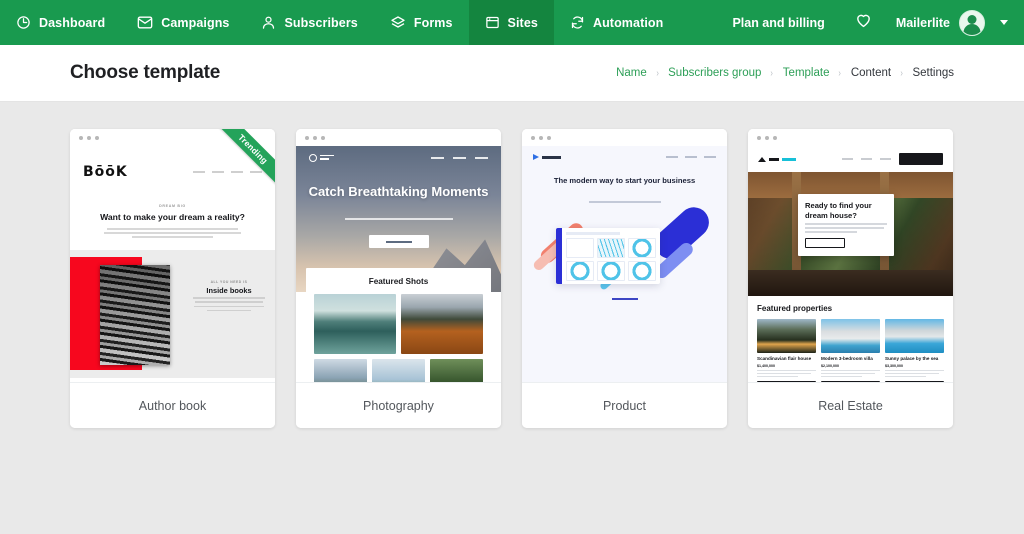 The width and height of the screenshot is (1024, 534). Describe the element at coordinates (145, 22) in the screenshot. I see `envelope-icon` at that location.